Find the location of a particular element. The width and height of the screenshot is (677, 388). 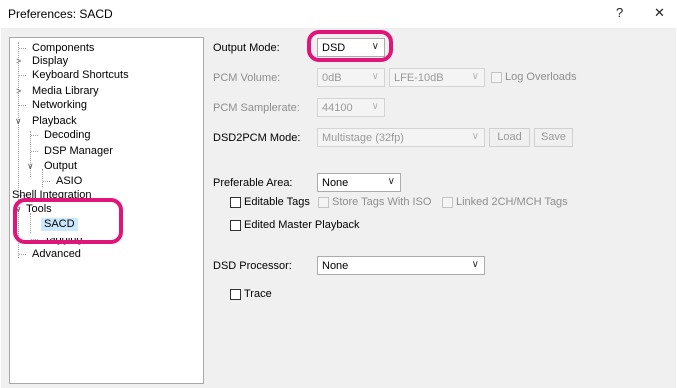

close-icon: ✕ is located at coordinates (659, 13).